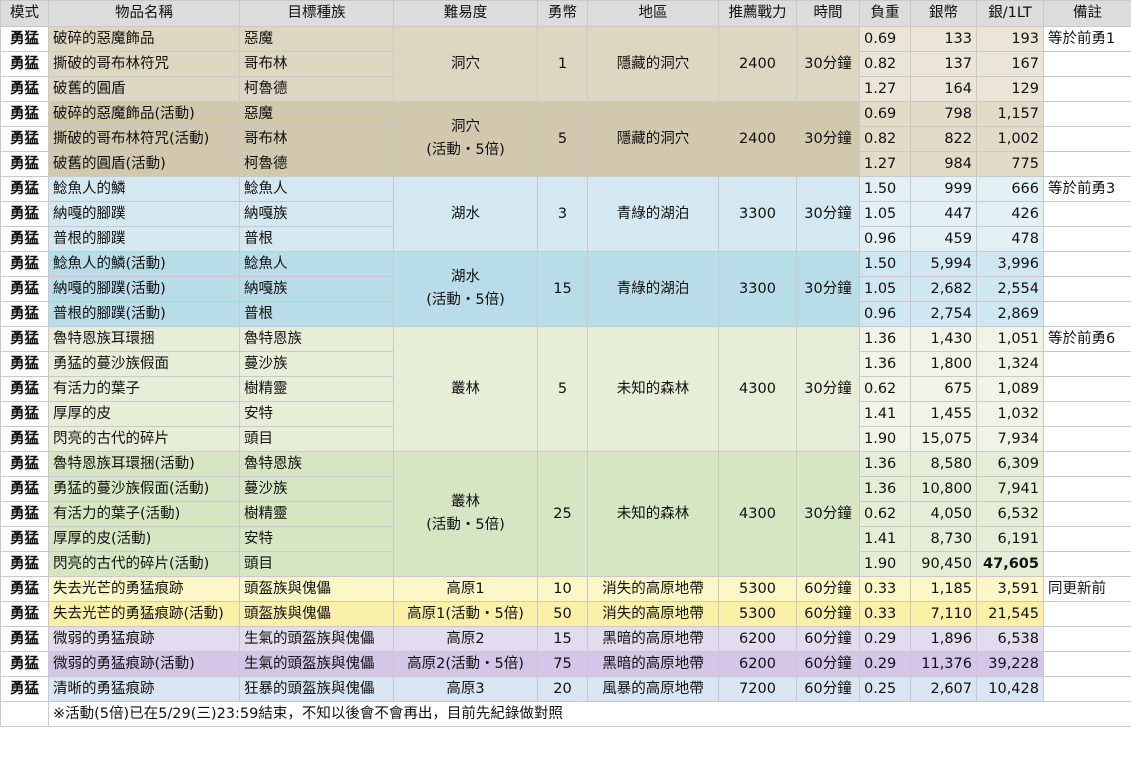 The height and width of the screenshot is (757, 1131). Describe the element at coordinates (144, 339) in the screenshot. I see `item-name-cell: 魯特恩族耳環捆` at that location.